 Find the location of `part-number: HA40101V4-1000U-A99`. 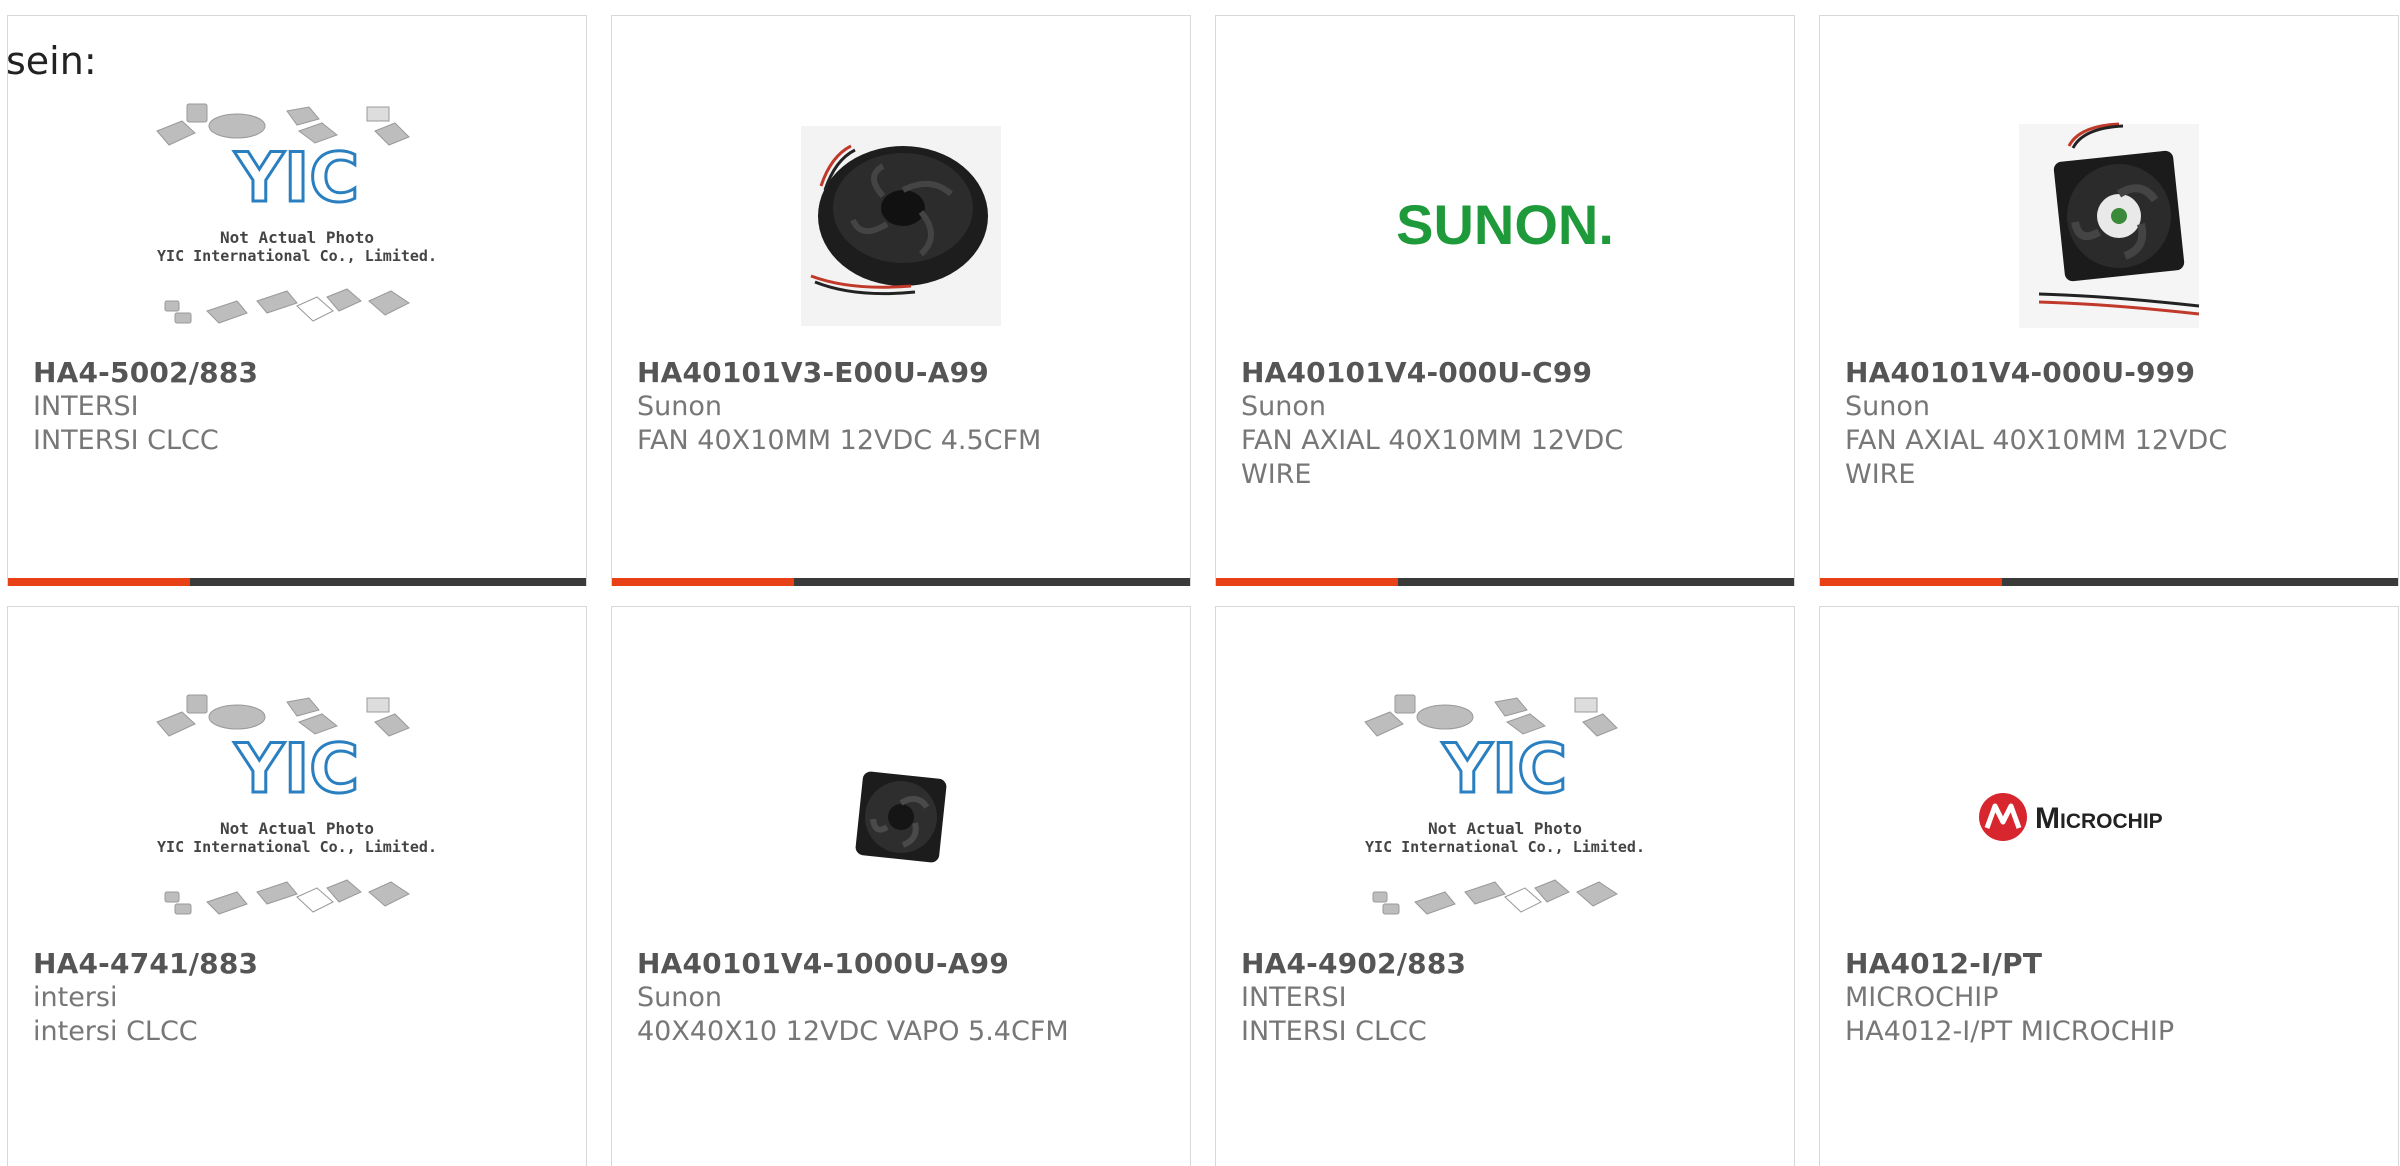

part-number: HA40101V4-1000U-A99 is located at coordinates (902, 964).